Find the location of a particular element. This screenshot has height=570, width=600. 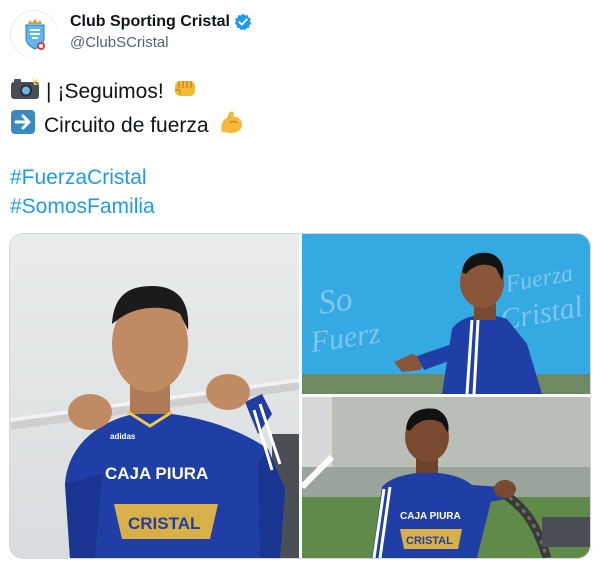

tweet-line-2: Circuito de fuerza is located at coordinates (127, 126).